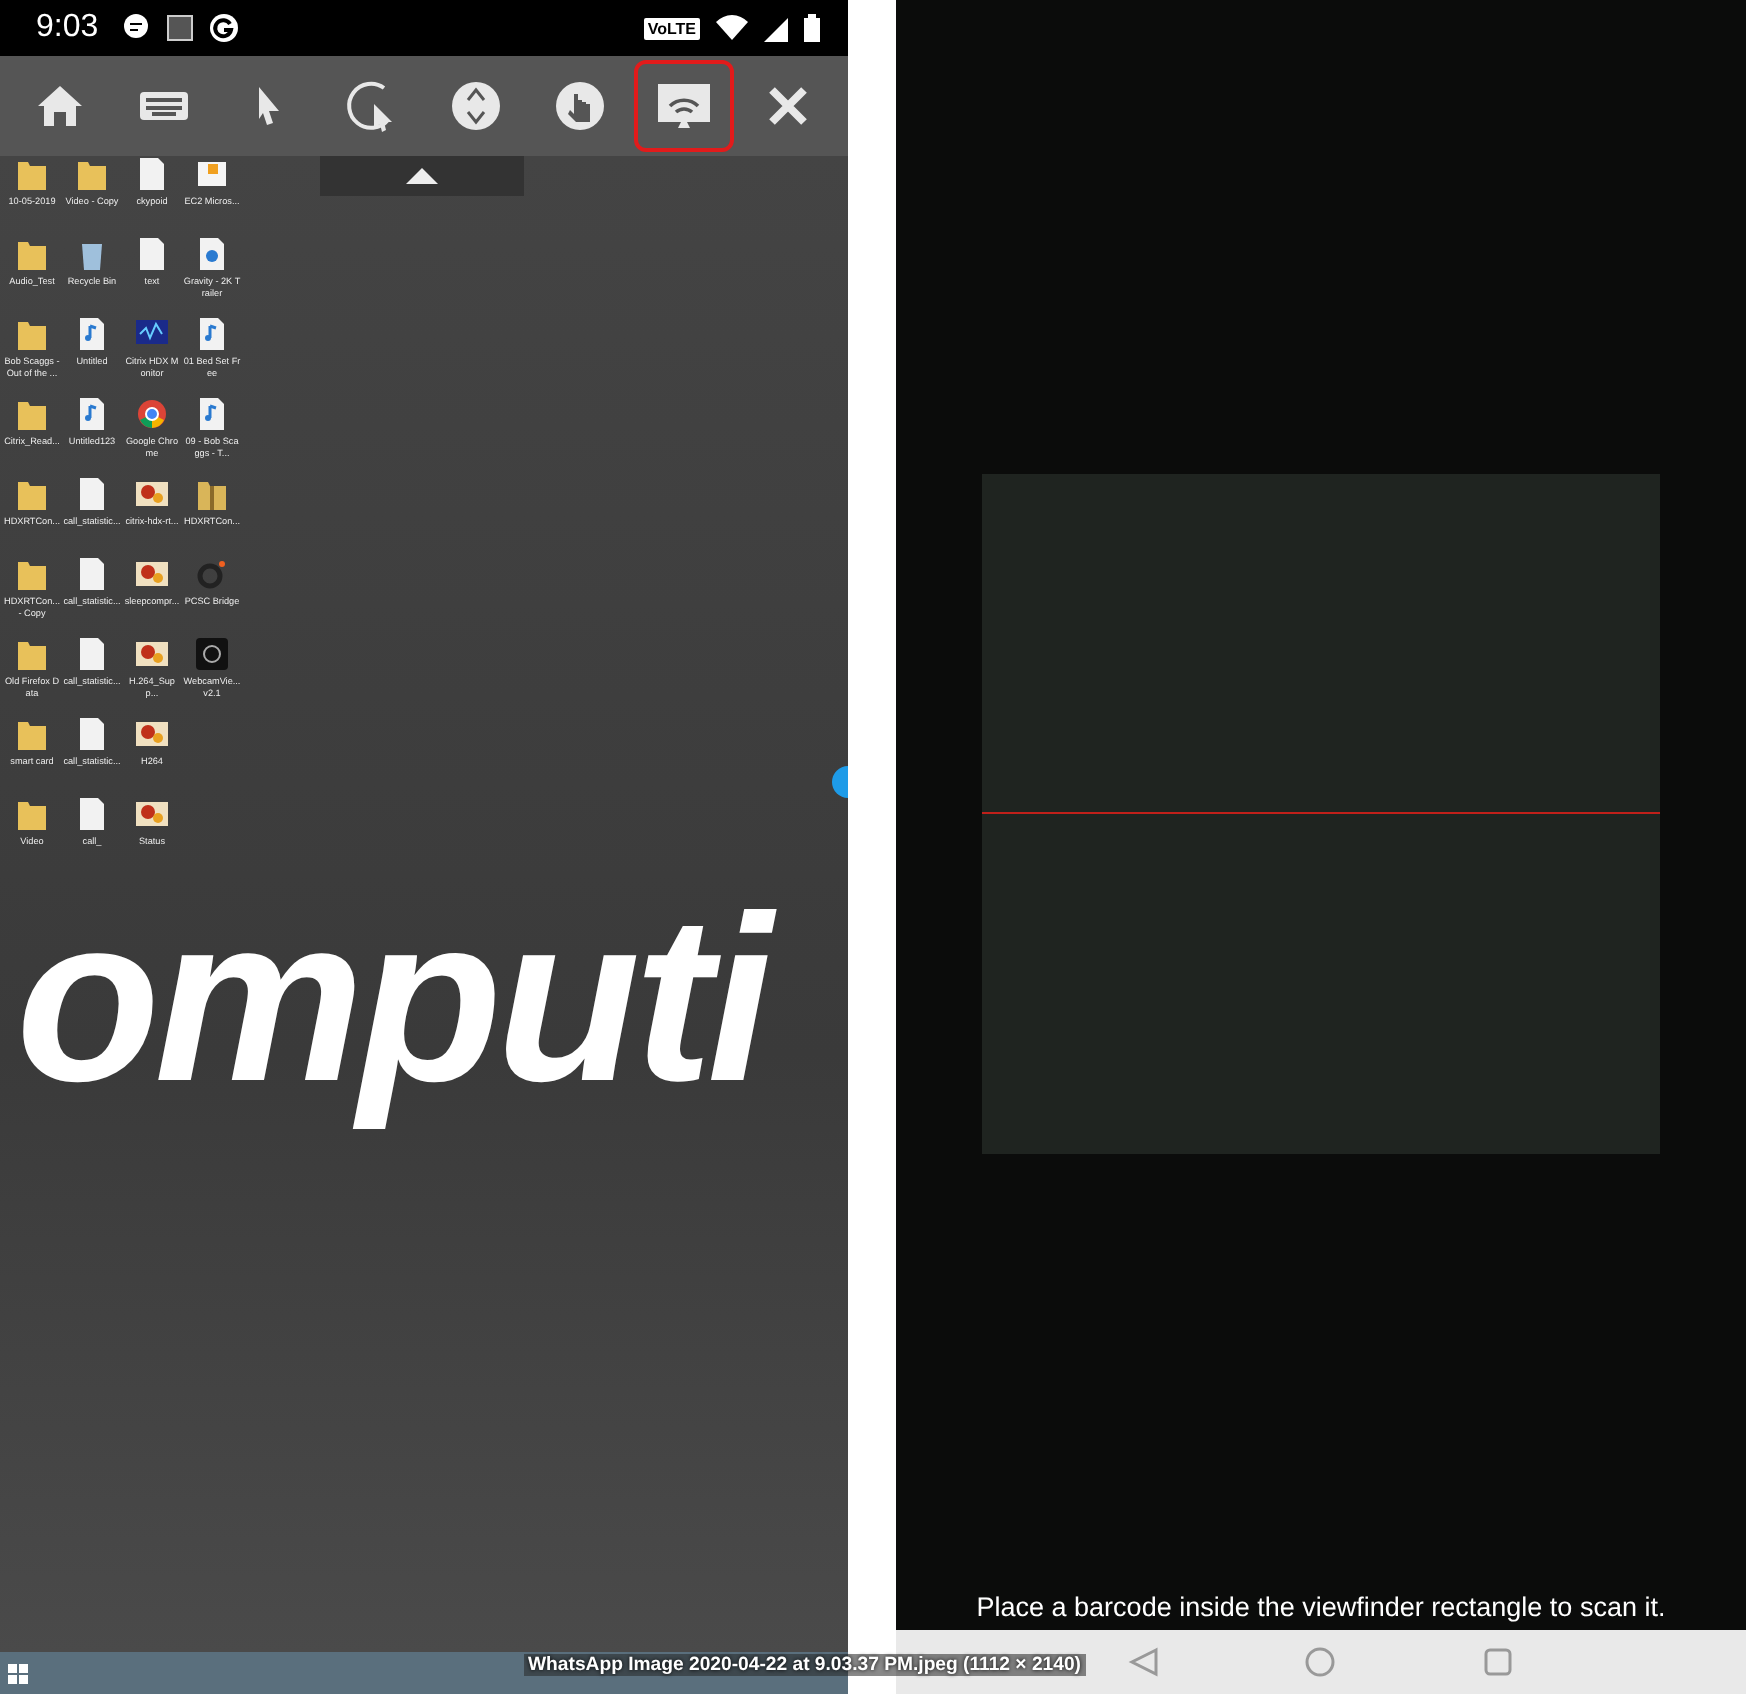  What do you see at coordinates (152, 414) in the screenshot?
I see `chrome-icon` at bounding box center [152, 414].